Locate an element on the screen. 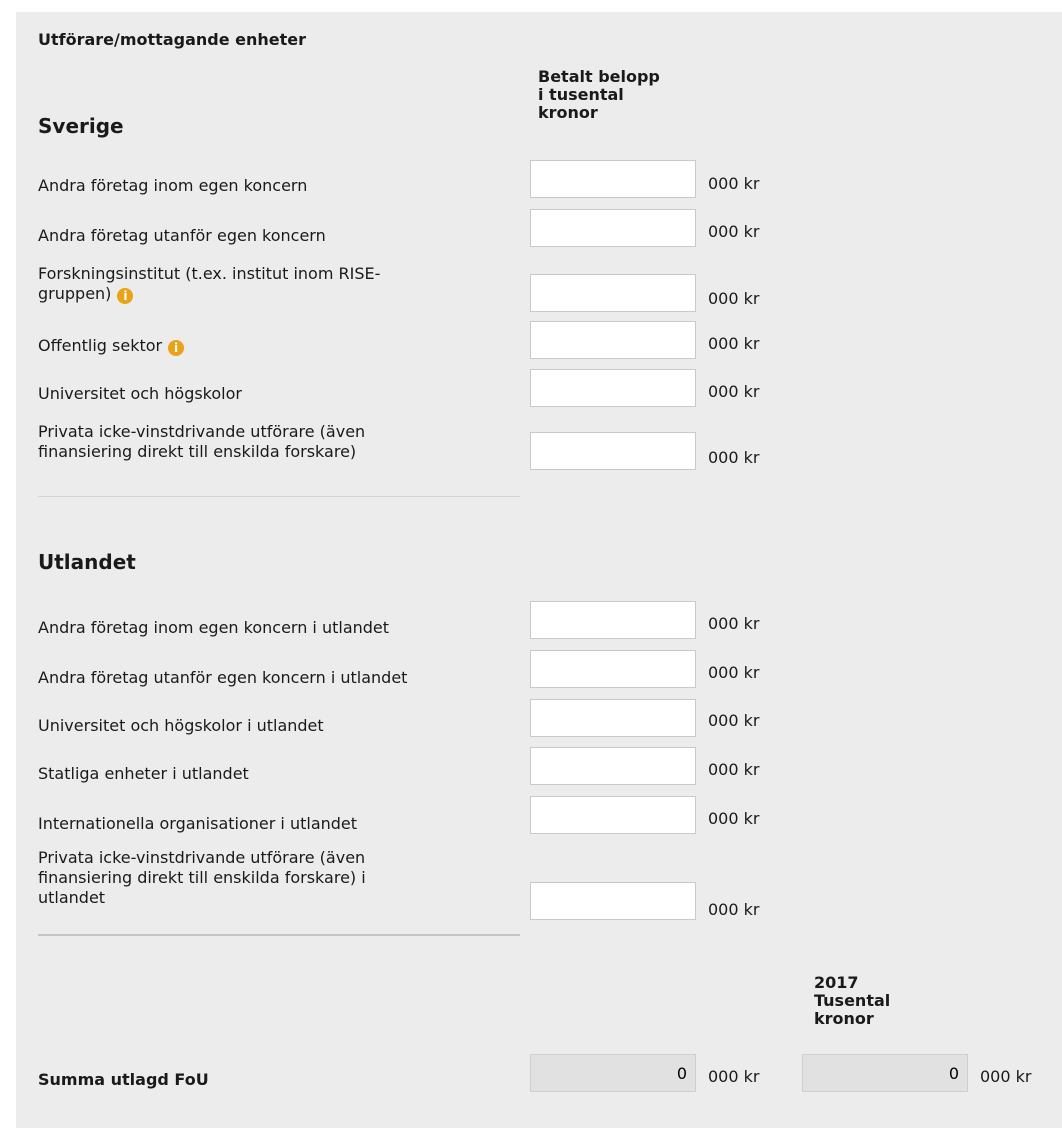  amount-input-internationella is located at coordinates (613, 815).